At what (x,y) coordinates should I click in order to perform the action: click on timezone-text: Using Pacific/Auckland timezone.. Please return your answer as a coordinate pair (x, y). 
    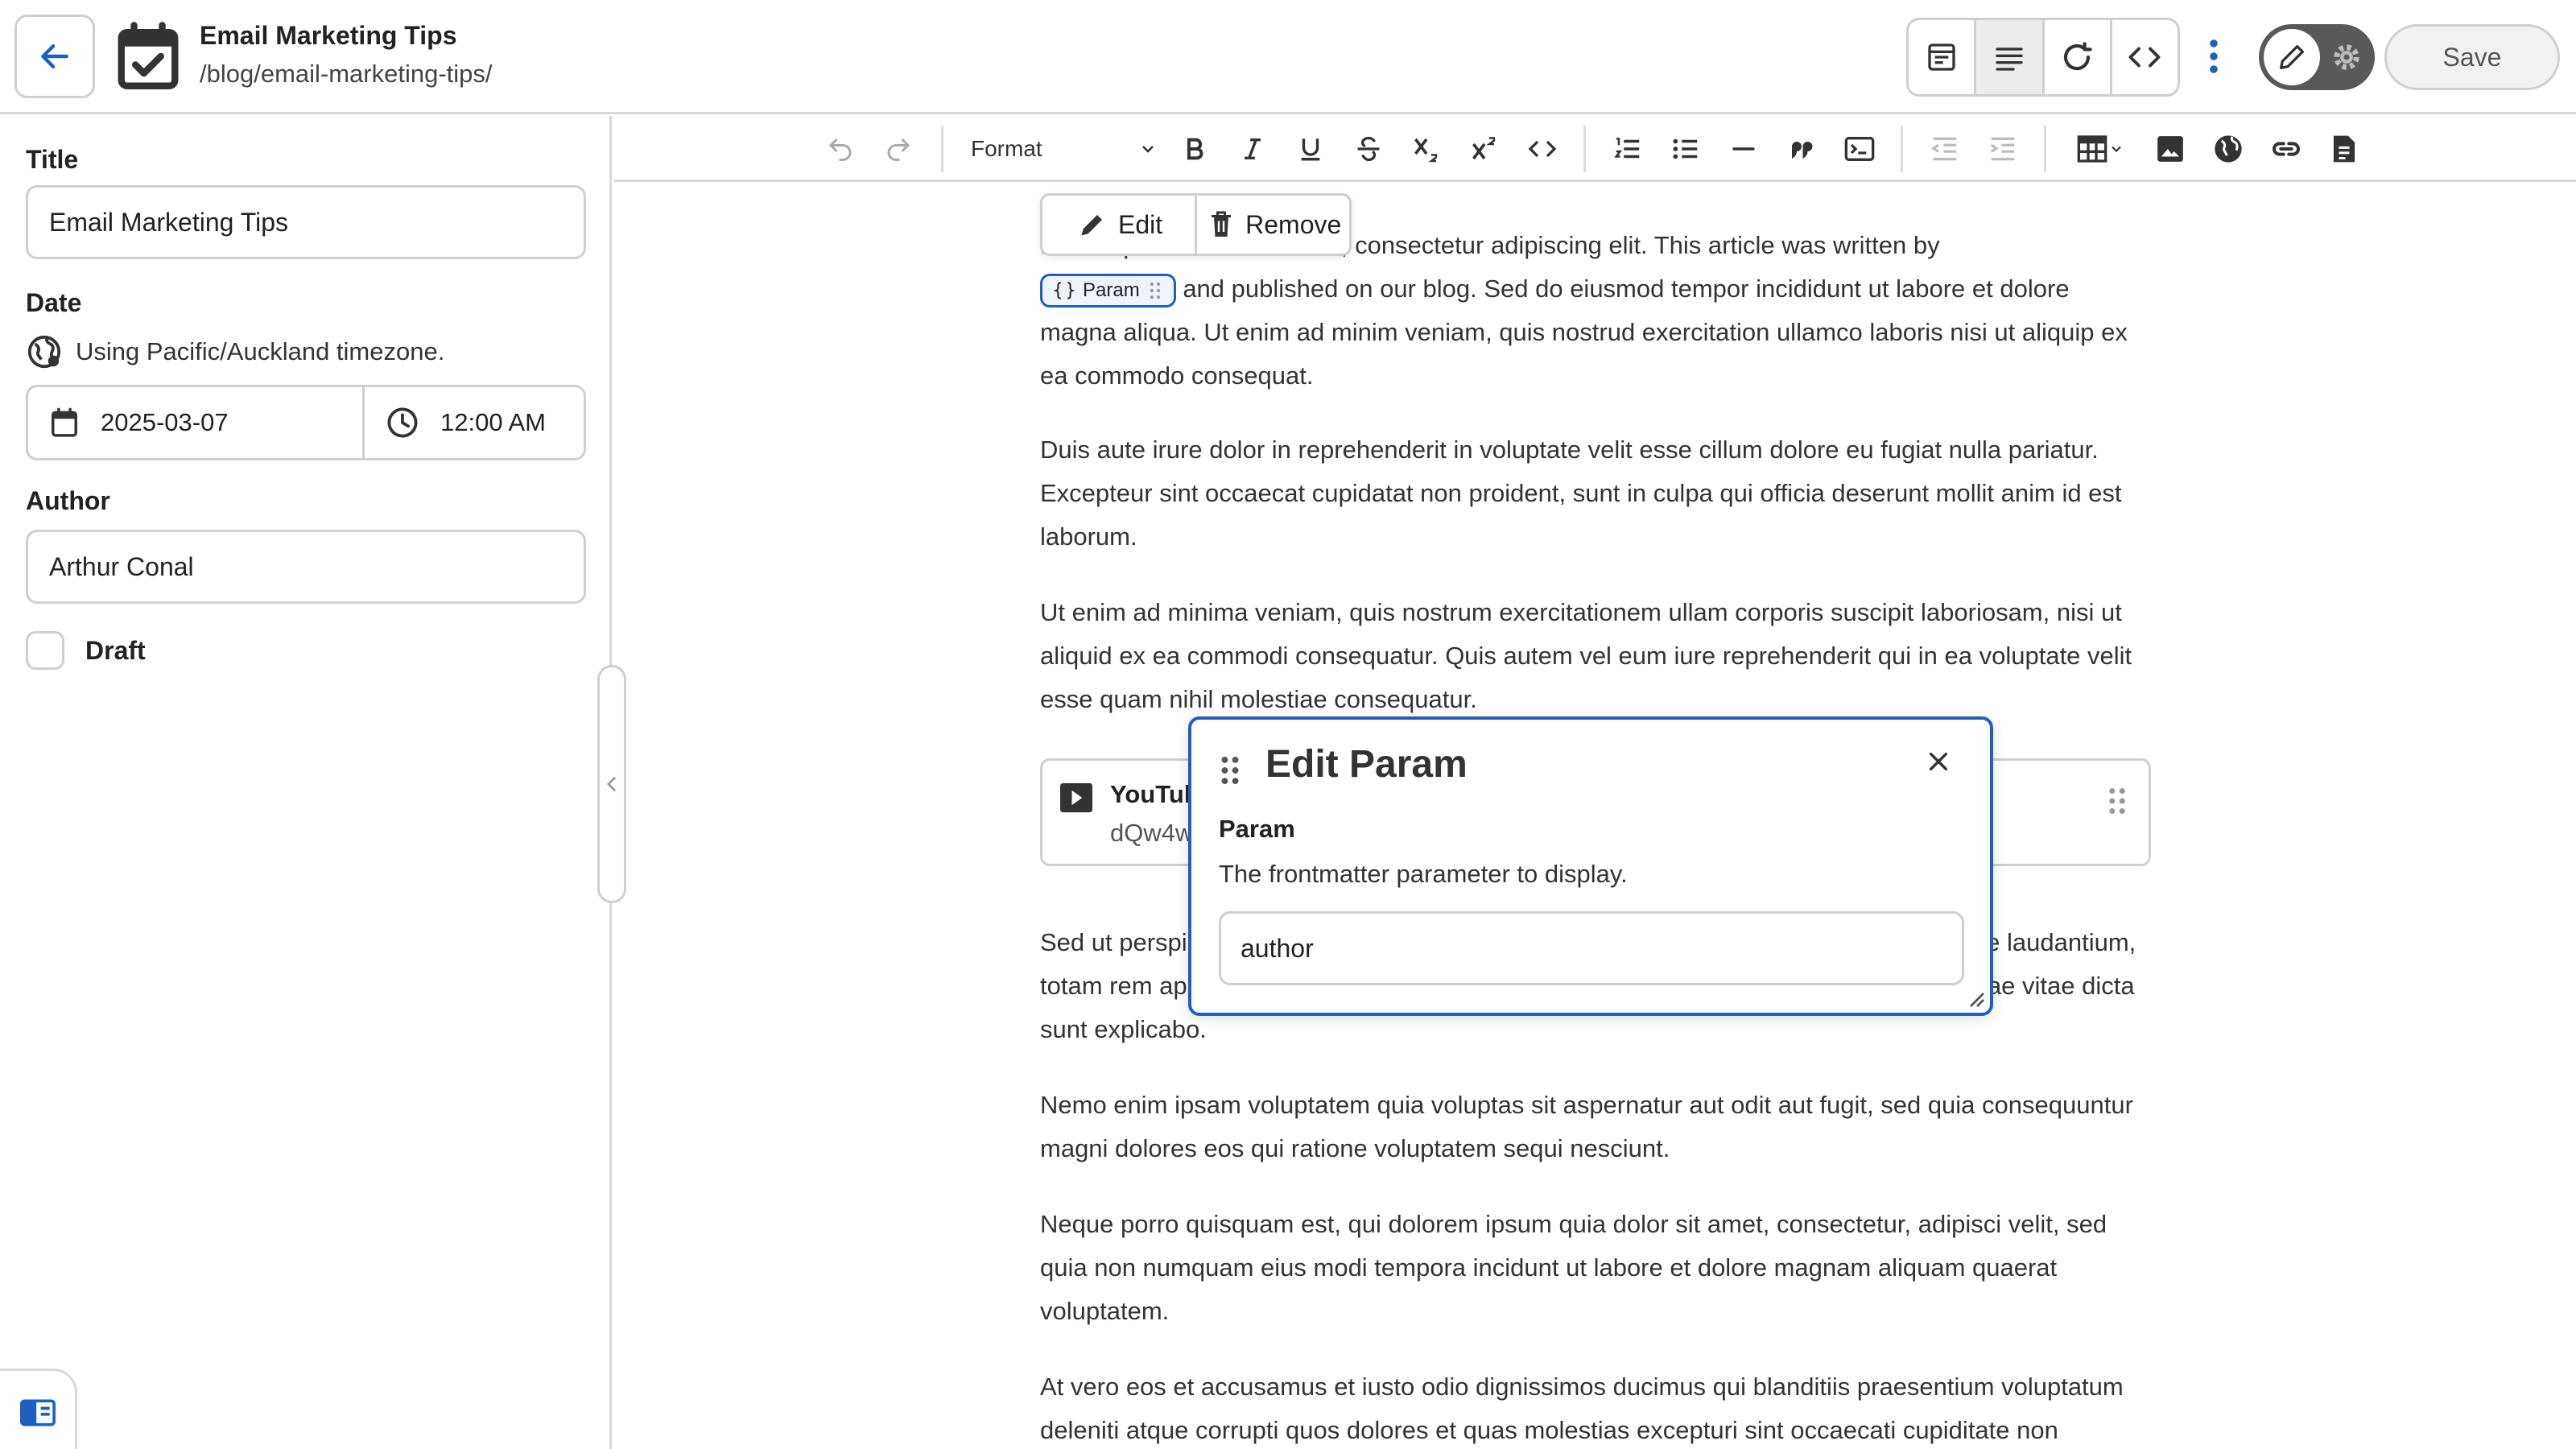
    Looking at the image, I should click on (260, 351).